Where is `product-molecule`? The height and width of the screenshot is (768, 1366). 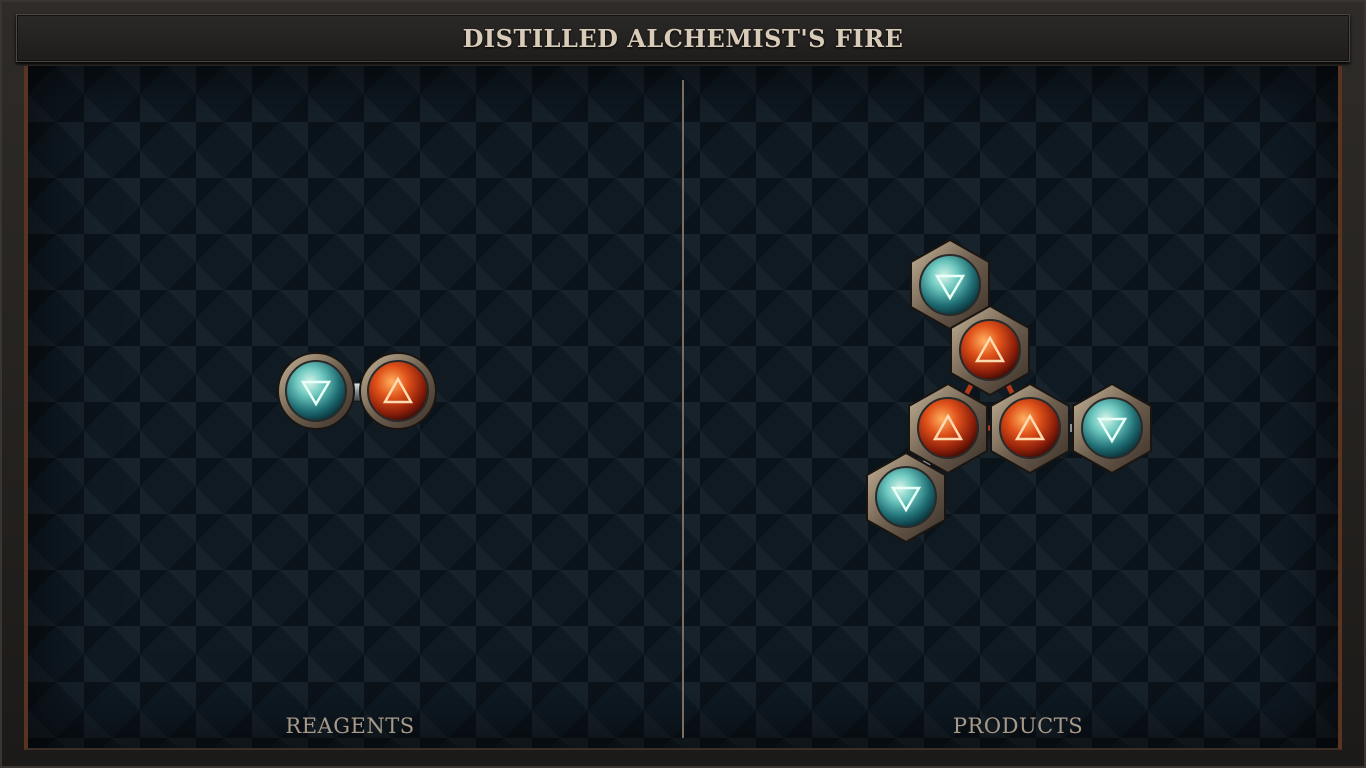 product-molecule is located at coordinates (1009, 391).